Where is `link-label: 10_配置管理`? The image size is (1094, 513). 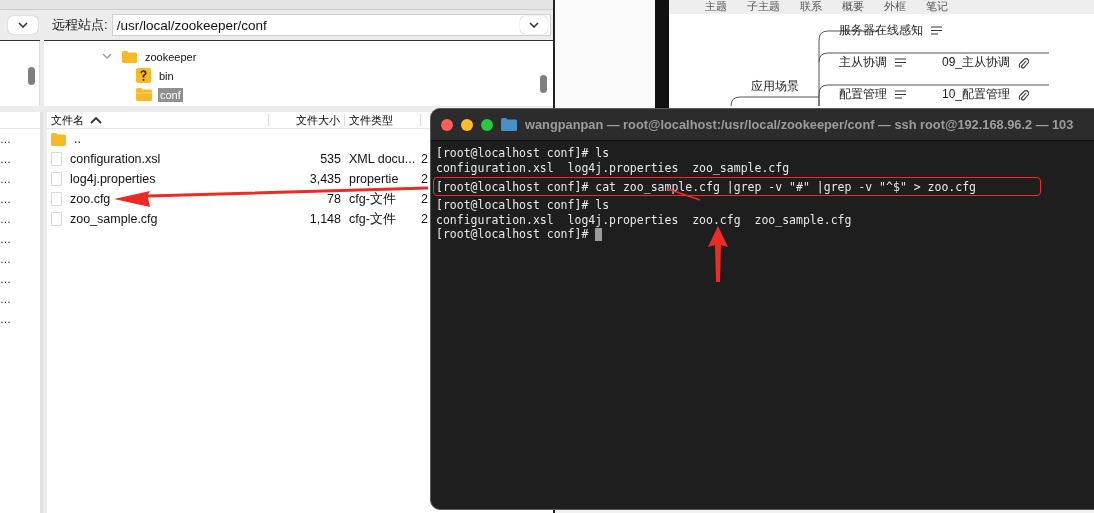 link-label: 10_配置管理 is located at coordinates (976, 94).